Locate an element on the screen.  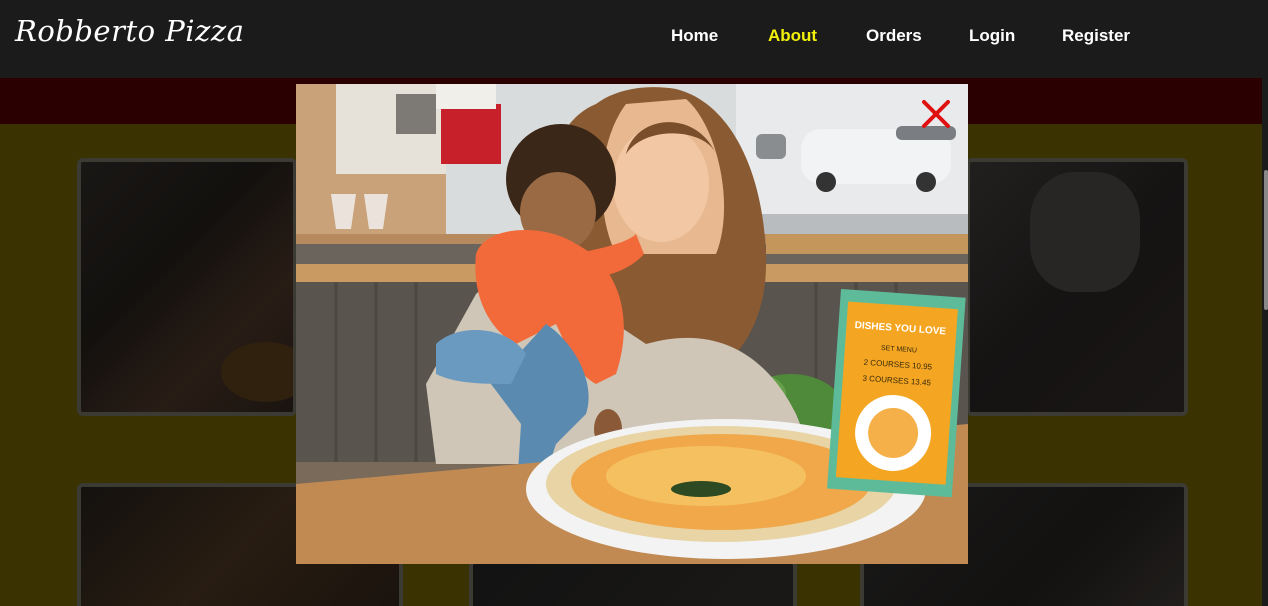
nav-orders: Orders is located at coordinates (894, 36).